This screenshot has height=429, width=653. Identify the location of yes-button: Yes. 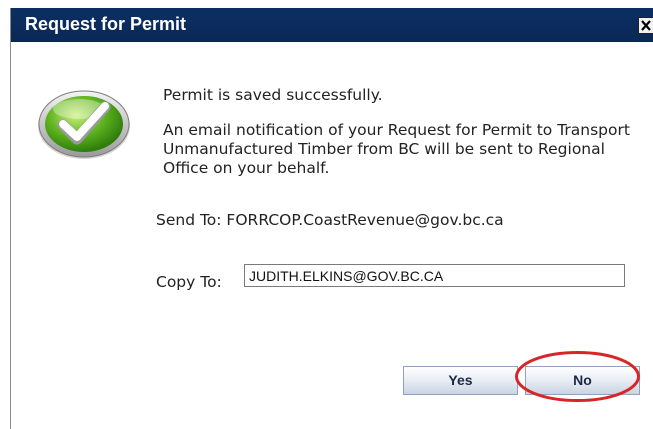
(460, 380).